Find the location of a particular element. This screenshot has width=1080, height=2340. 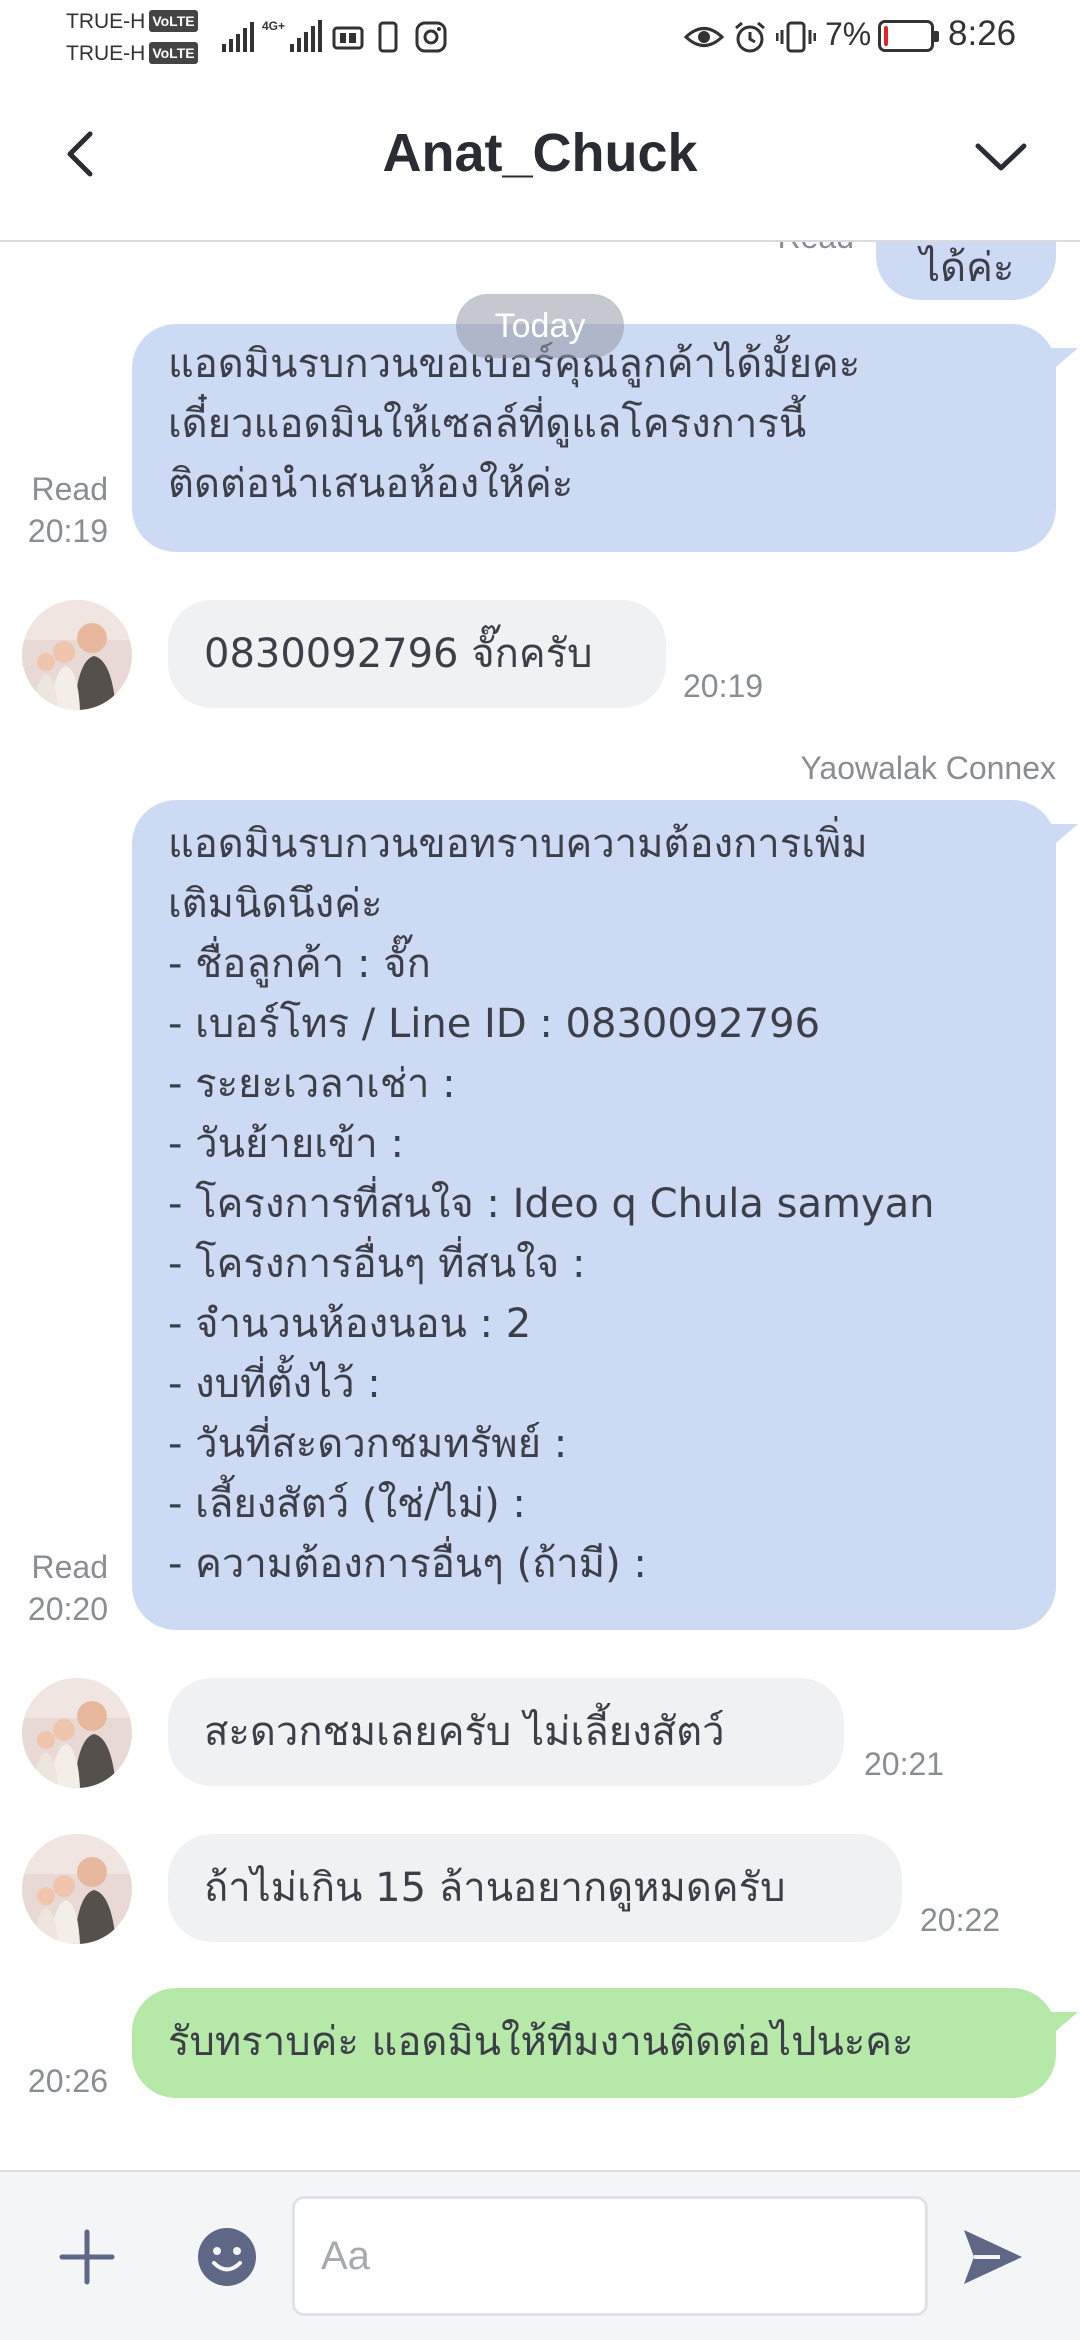

message-meta: Read 20:20 is located at coordinates (59, 1588).